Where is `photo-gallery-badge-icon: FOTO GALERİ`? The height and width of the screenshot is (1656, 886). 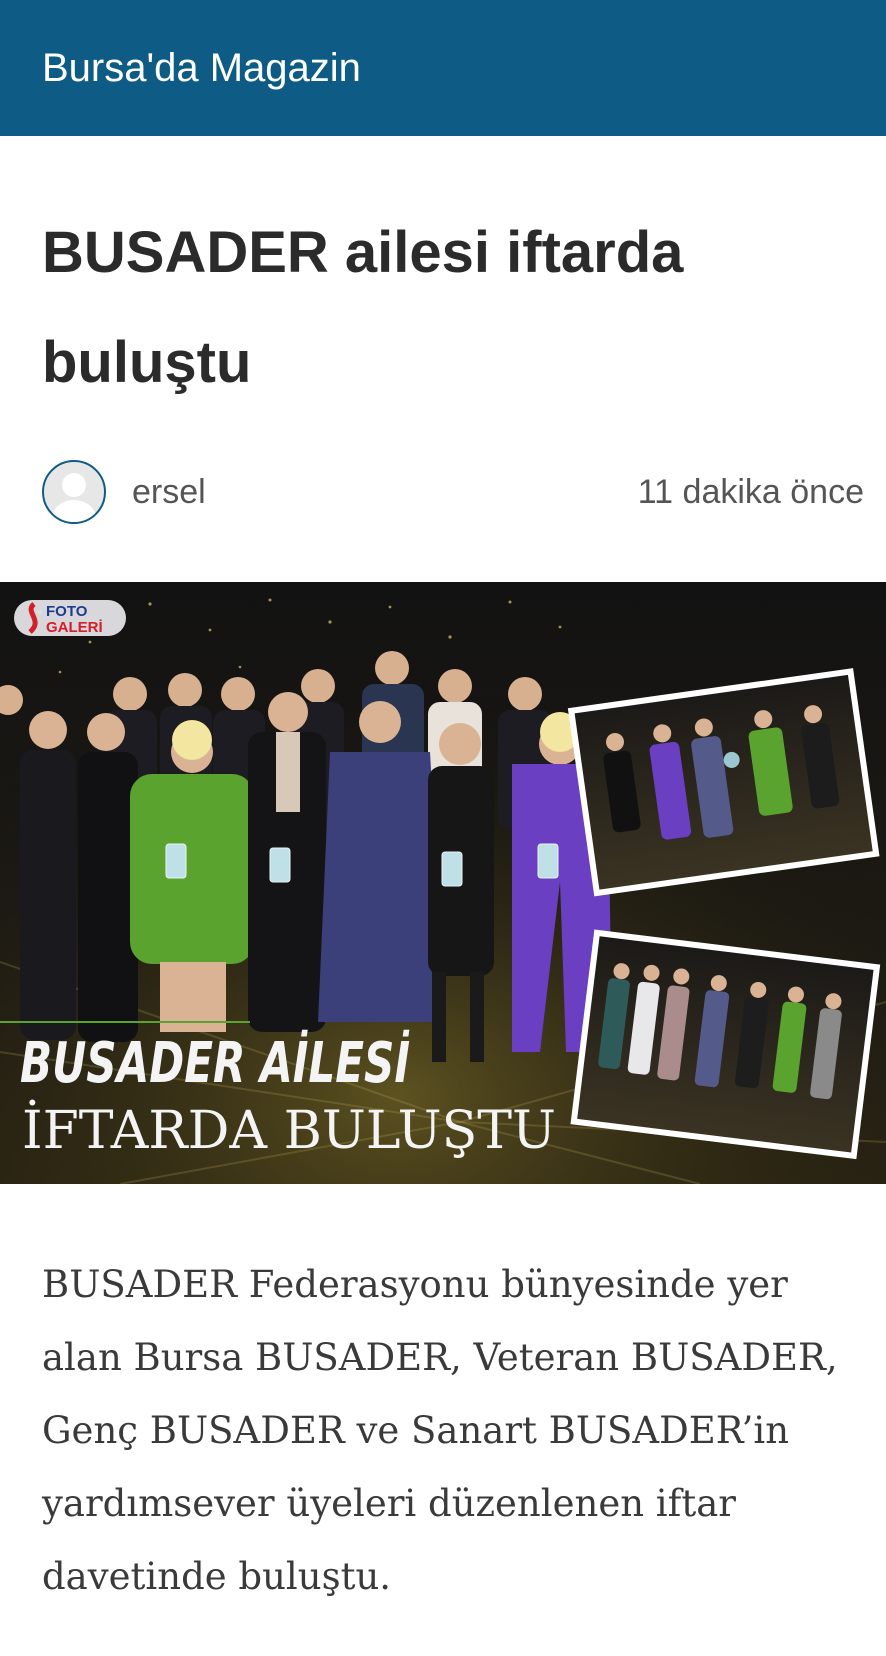 photo-gallery-badge-icon: FOTO GALERİ is located at coordinates (70, 618).